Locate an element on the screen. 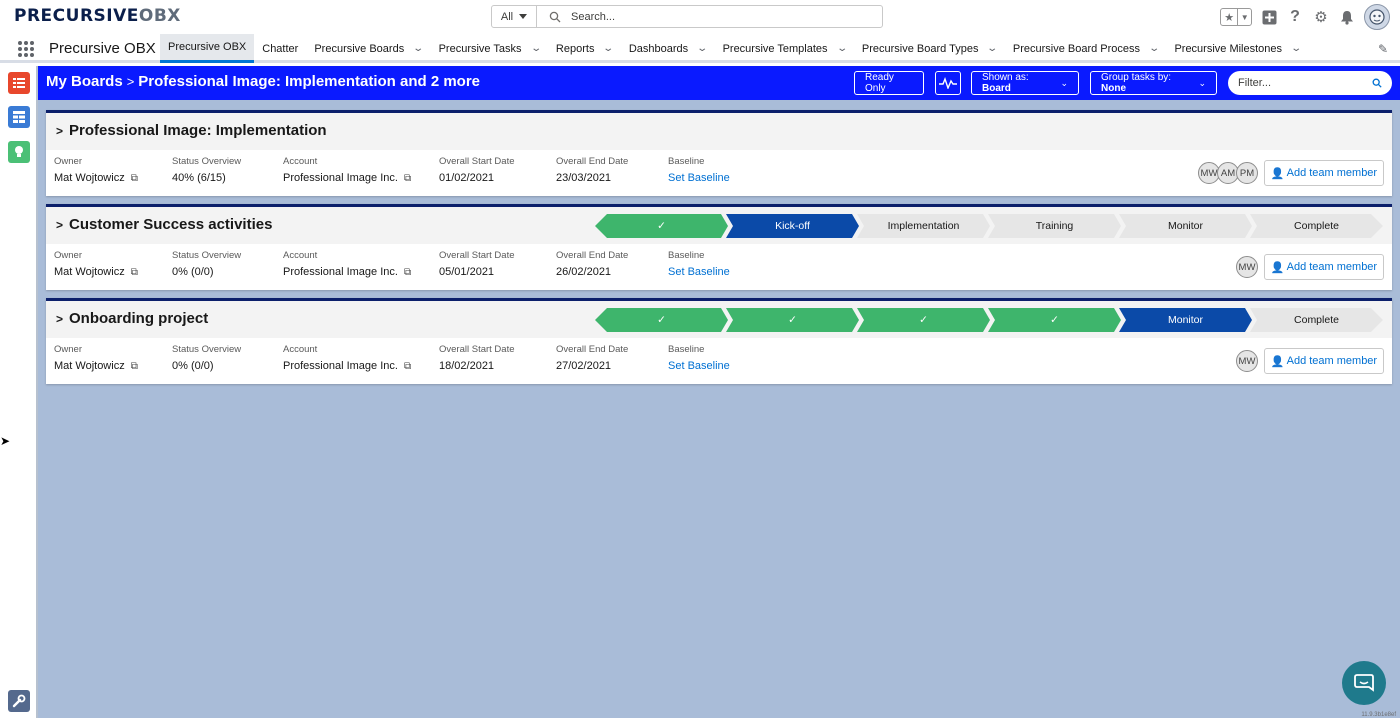  account-value: Professional Image Inc. ⧉ is located at coordinates (347, 272).